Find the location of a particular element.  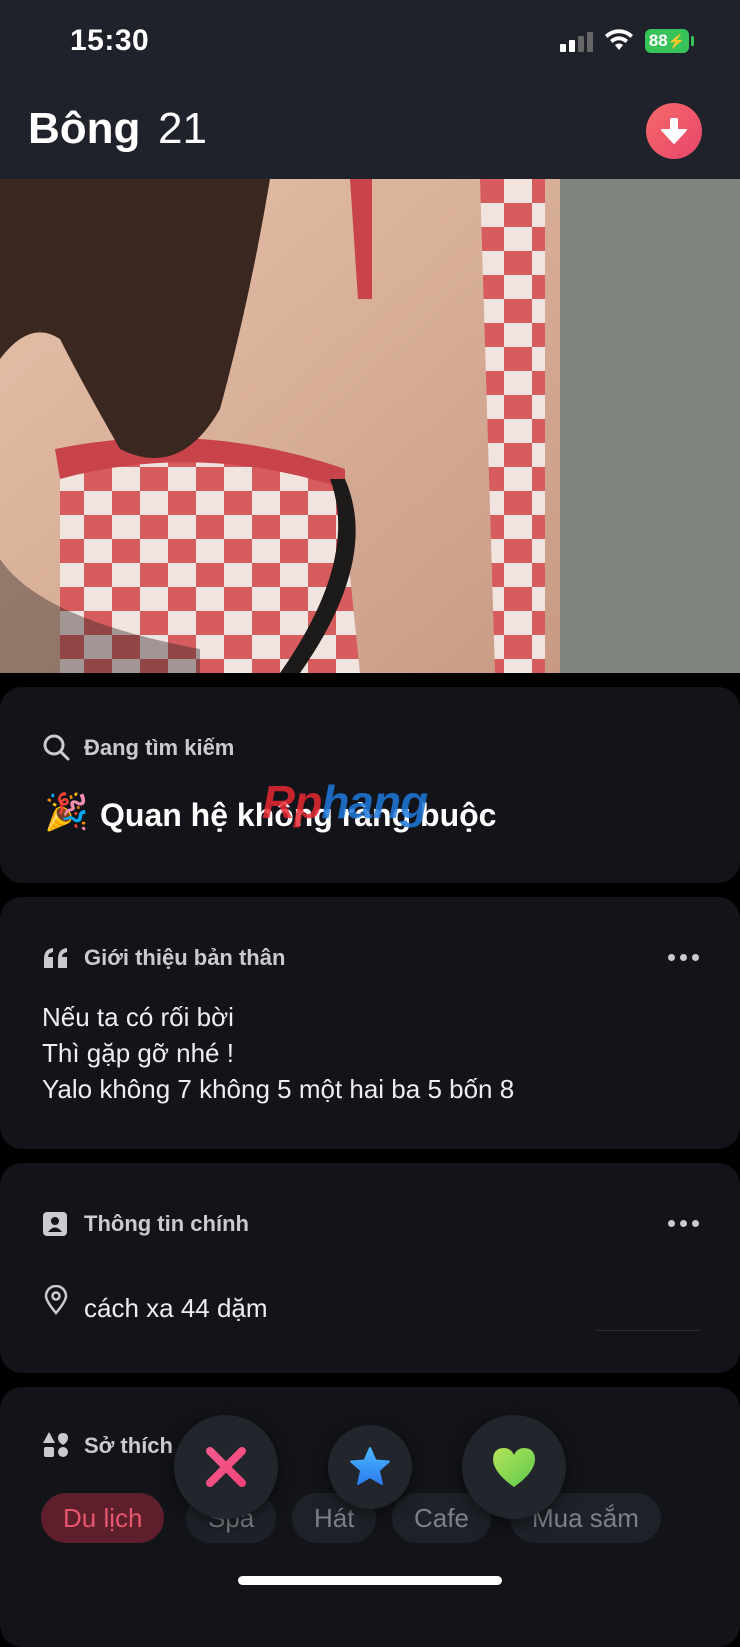

like-button is located at coordinates (514, 1467).